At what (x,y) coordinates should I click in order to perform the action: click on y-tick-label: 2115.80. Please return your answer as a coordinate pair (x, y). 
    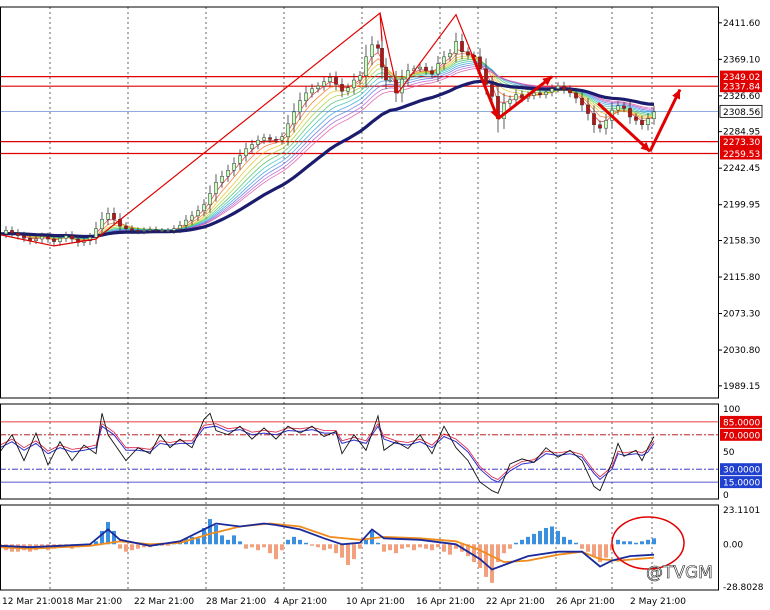
    Looking at the image, I should click on (741, 278).